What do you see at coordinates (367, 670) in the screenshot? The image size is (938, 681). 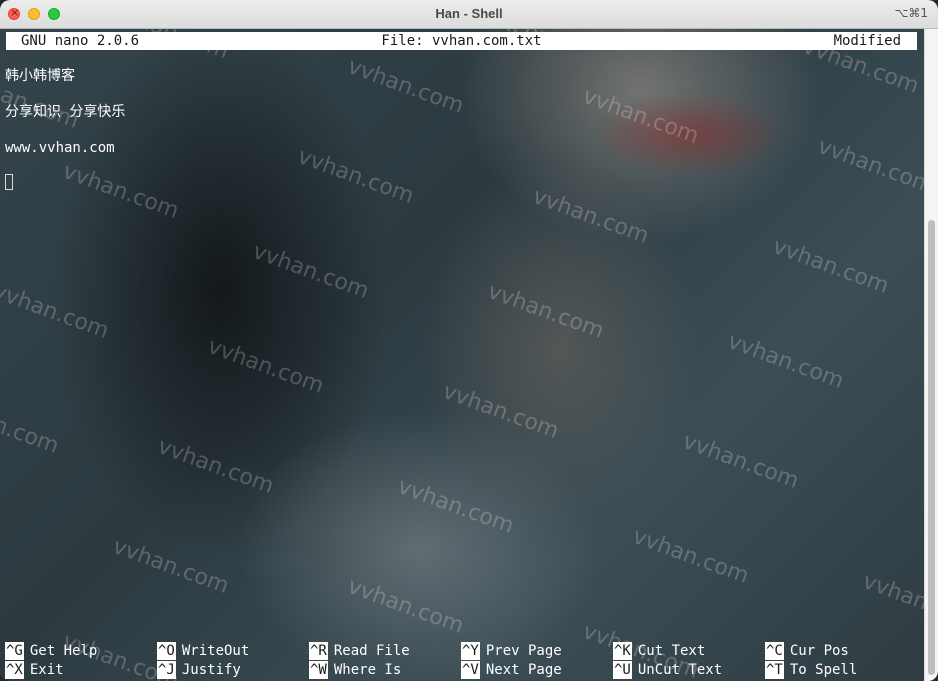 I see `shortcut-label: Where Is` at bounding box center [367, 670].